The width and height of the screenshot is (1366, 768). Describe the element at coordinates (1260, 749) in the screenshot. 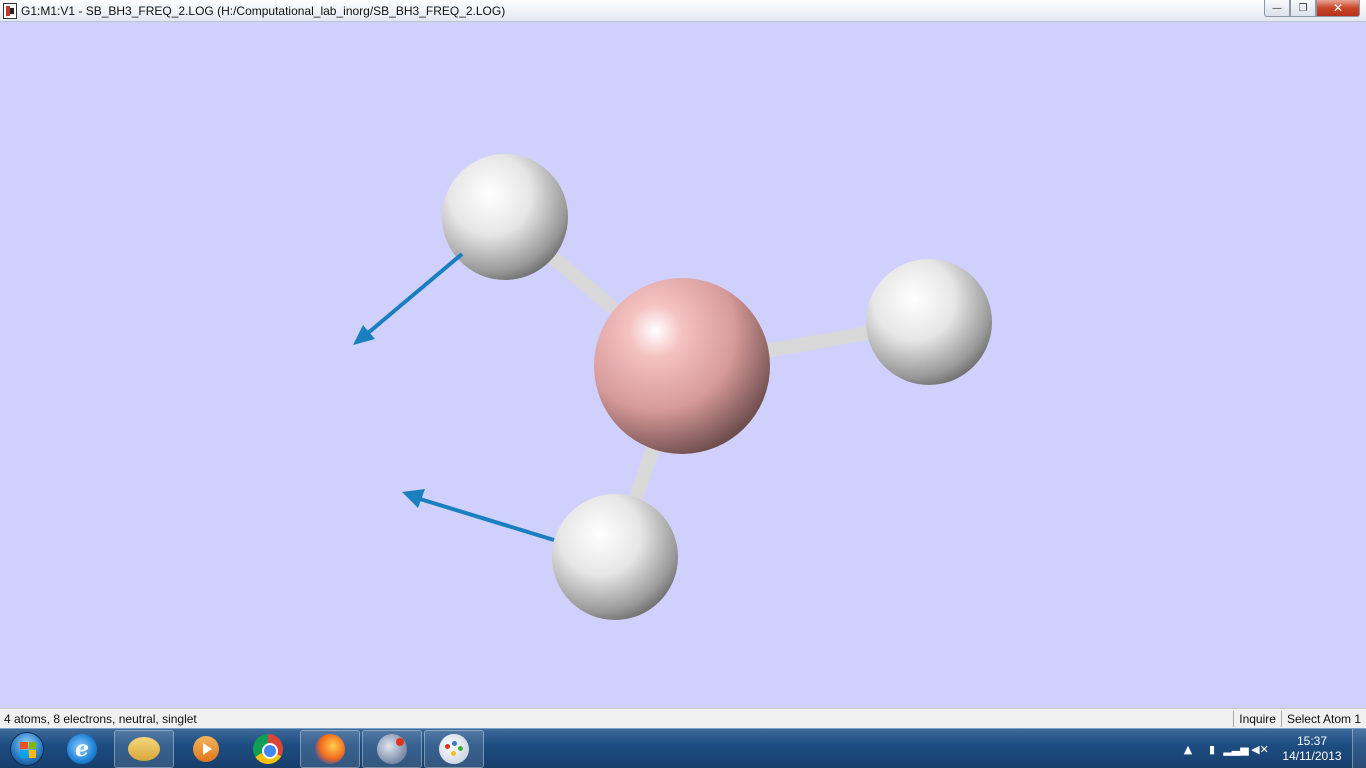

I see `volume-muted-icon: ◀✕` at that location.